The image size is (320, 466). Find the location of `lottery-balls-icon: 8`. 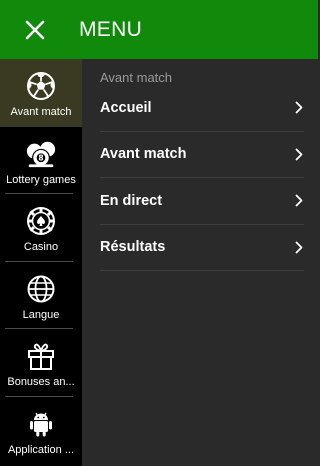

lottery-balls-icon: 8 is located at coordinates (41, 154).